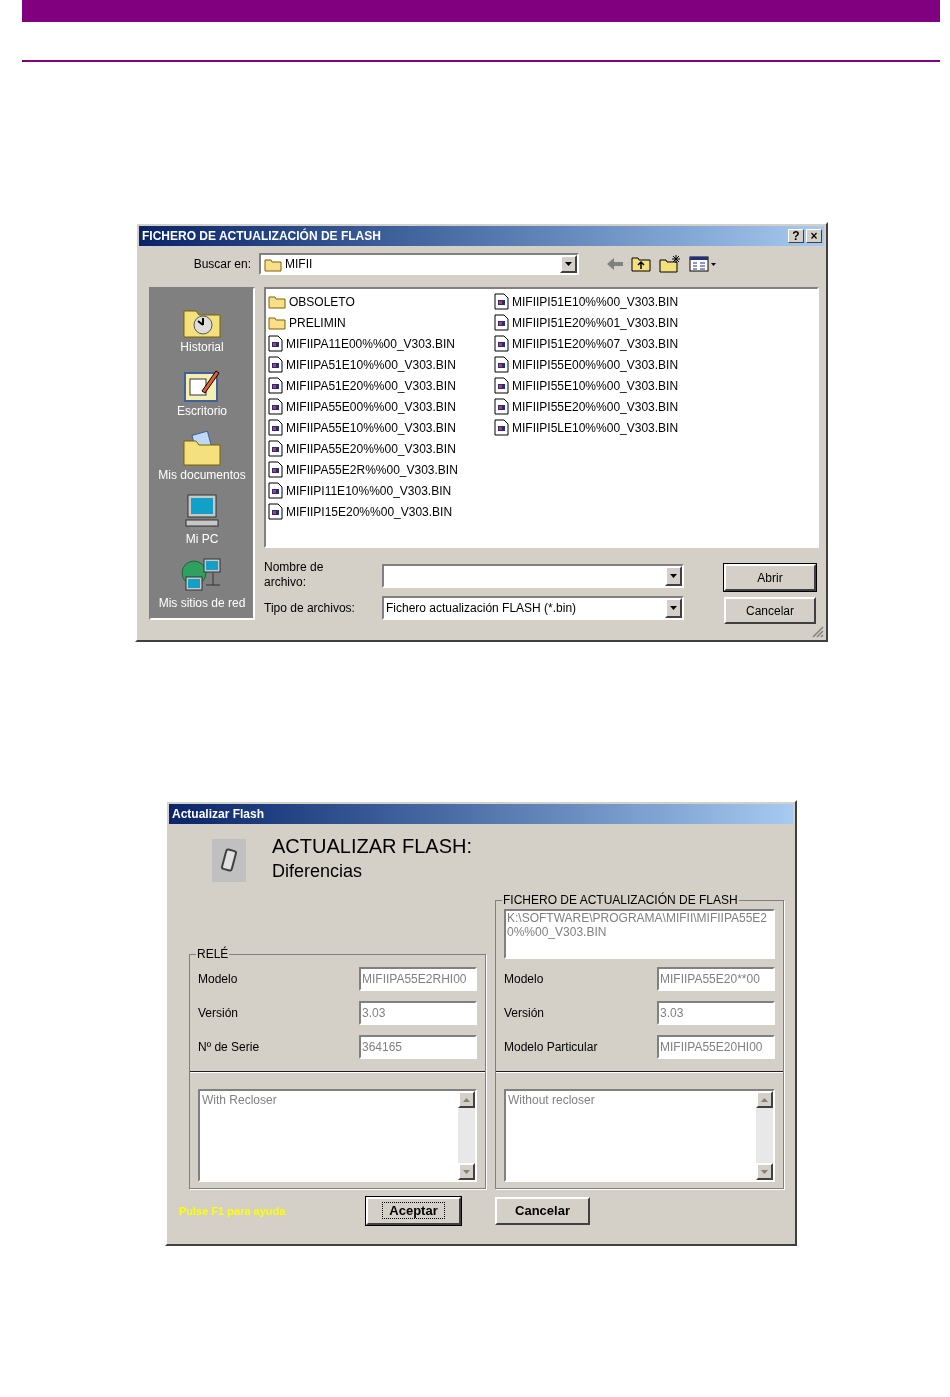 The image size is (950, 1397). What do you see at coordinates (639, 934) in the screenshot?
I see `path-field: K:\SOFTWARE\PROGRAMA\MIFII\MIFIIPA55E20%%00_V303.BIN` at bounding box center [639, 934].